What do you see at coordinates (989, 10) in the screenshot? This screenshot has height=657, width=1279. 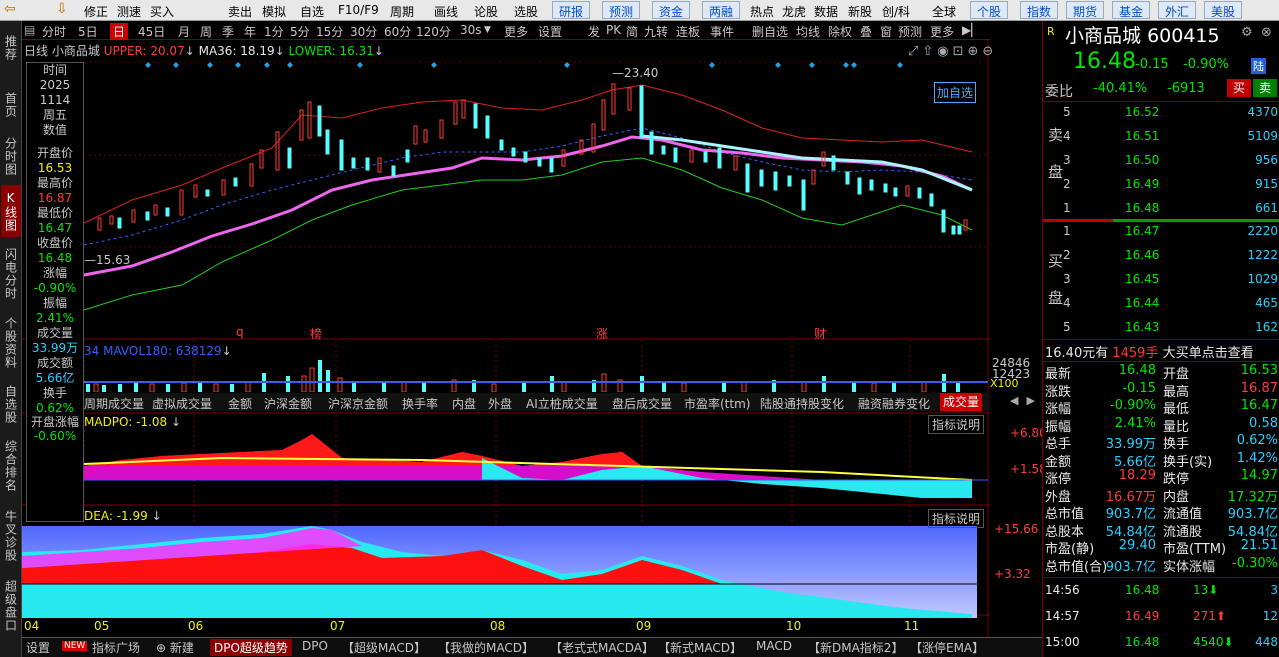 I see `tab-stock: 个股` at bounding box center [989, 10].